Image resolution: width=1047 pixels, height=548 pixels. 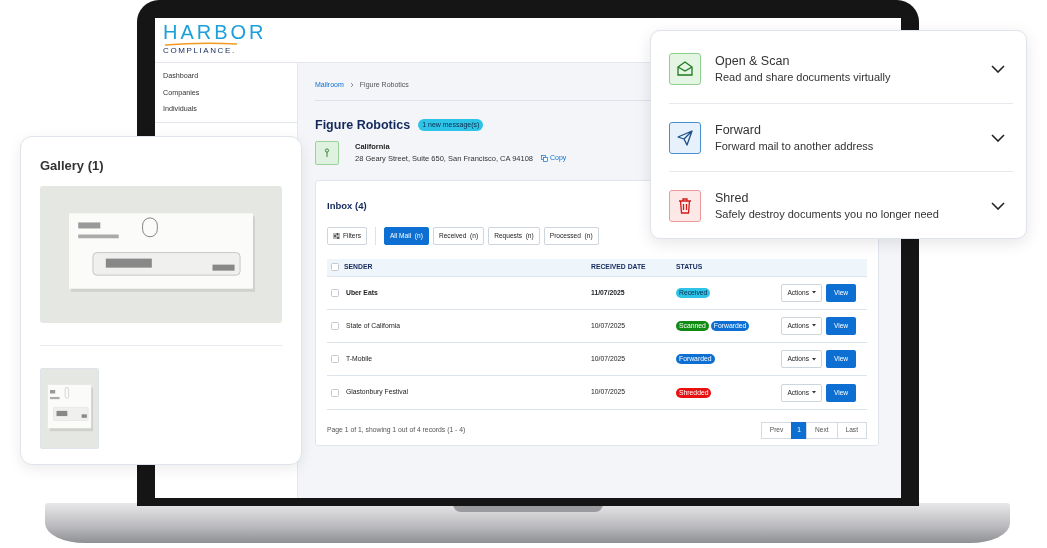 What do you see at coordinates (685, 137) in the screenshot?
I see `paper-plane-icon` at bounding box center [685, 137].